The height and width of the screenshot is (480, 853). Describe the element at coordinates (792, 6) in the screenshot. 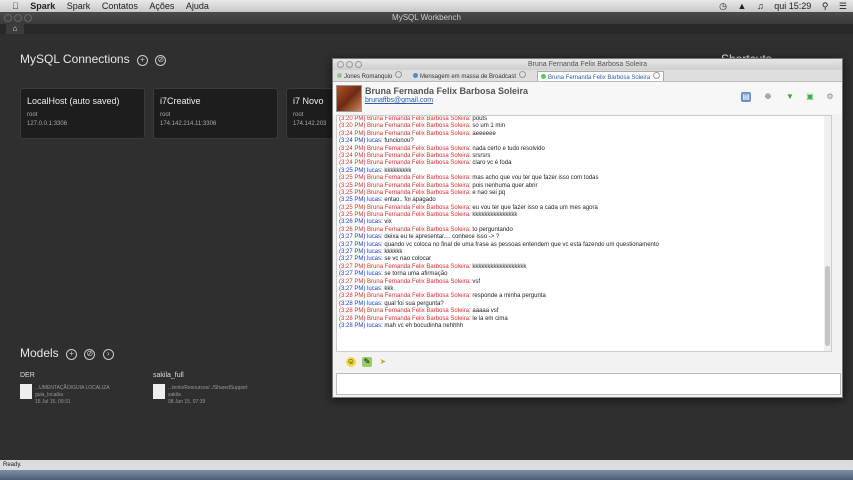

I see `menu-clock: qui 15:29` at that location.